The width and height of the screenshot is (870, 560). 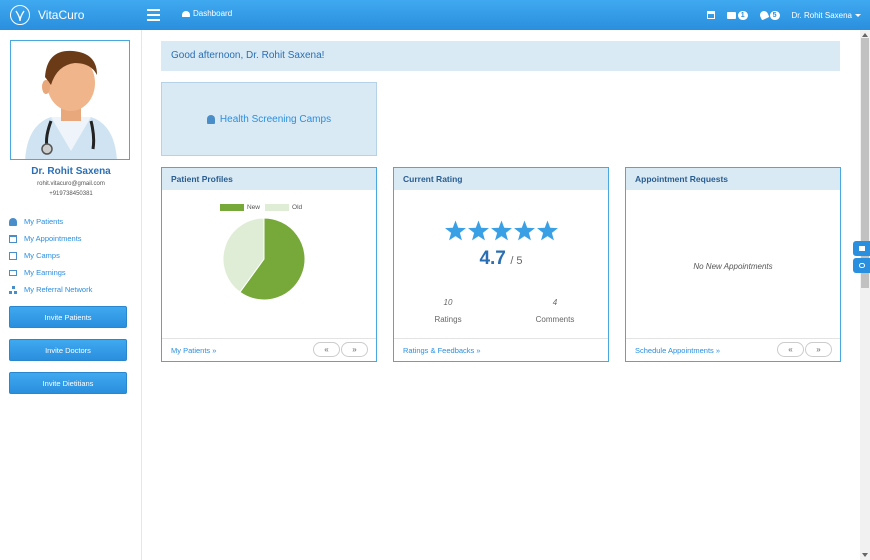 I want to click on sitemap-icon, so click(x=13, y=289).